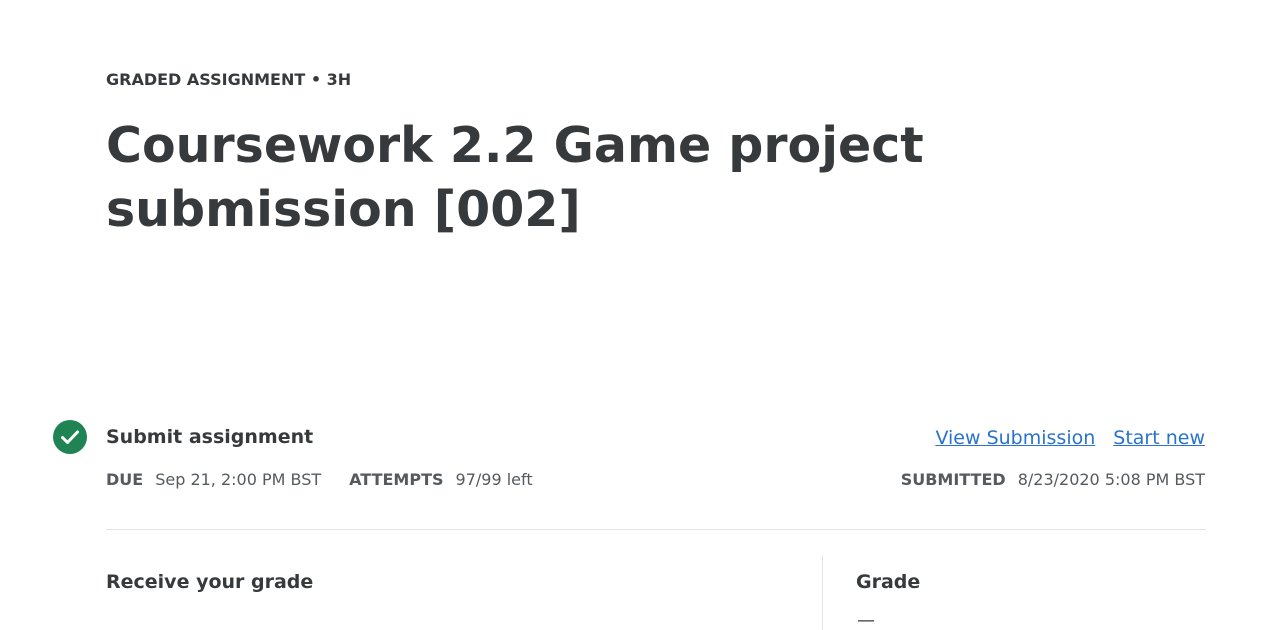  I want to click on submitted-info: SUBMITTED 8/23/2020 5:08 PM BST, so click(1053, 479).